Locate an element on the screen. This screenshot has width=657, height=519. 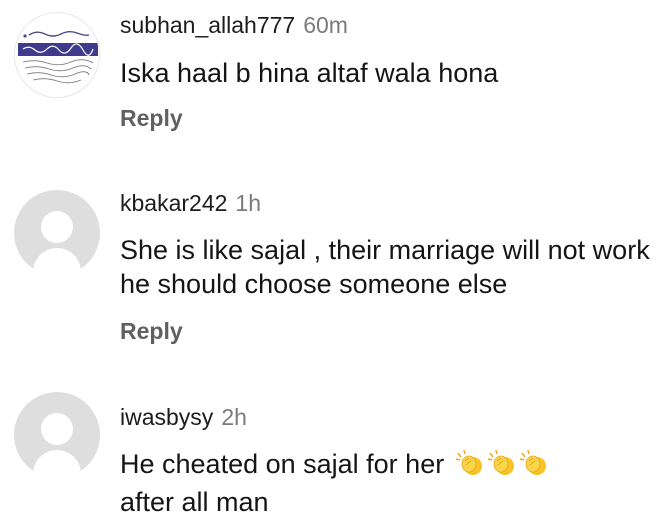
avatar-image-icon is located at coordinates (57, 55).